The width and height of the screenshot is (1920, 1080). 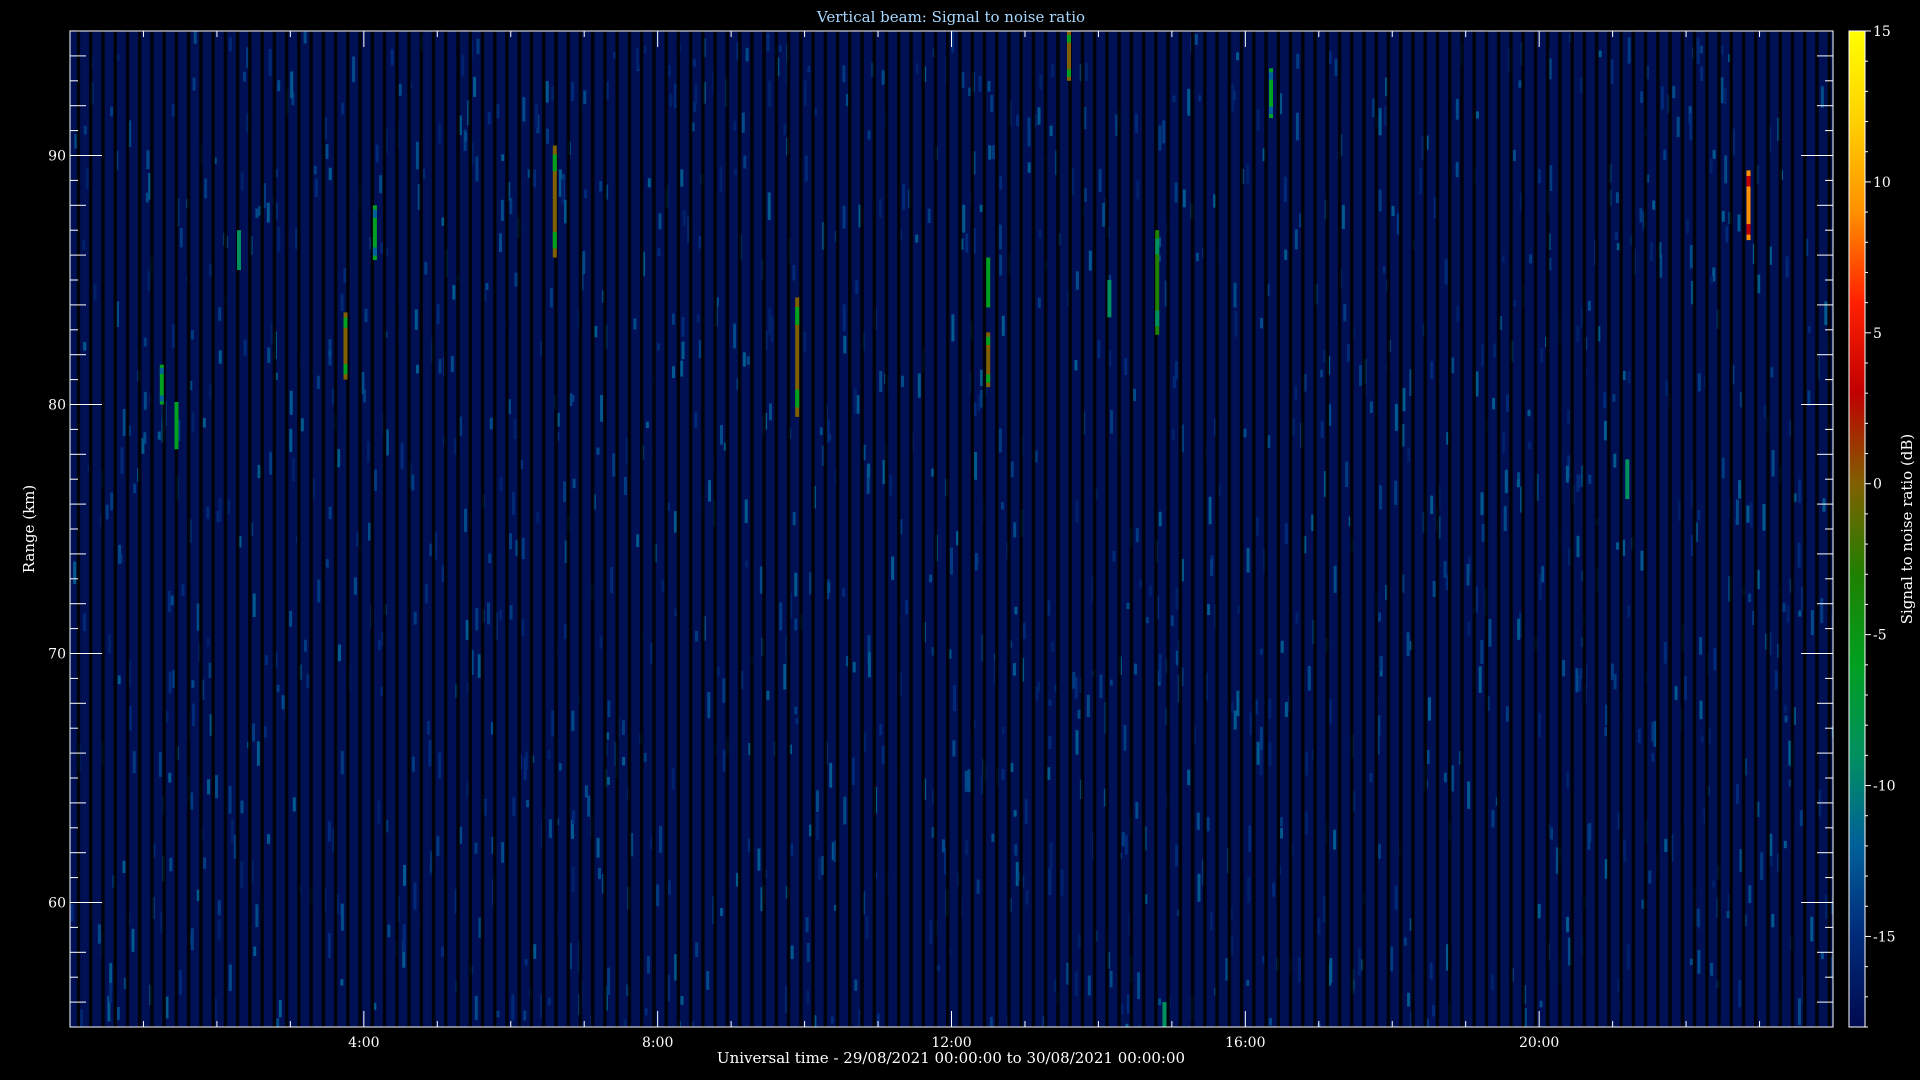 I want to click on echo-edge, so click(x=345, y=369).